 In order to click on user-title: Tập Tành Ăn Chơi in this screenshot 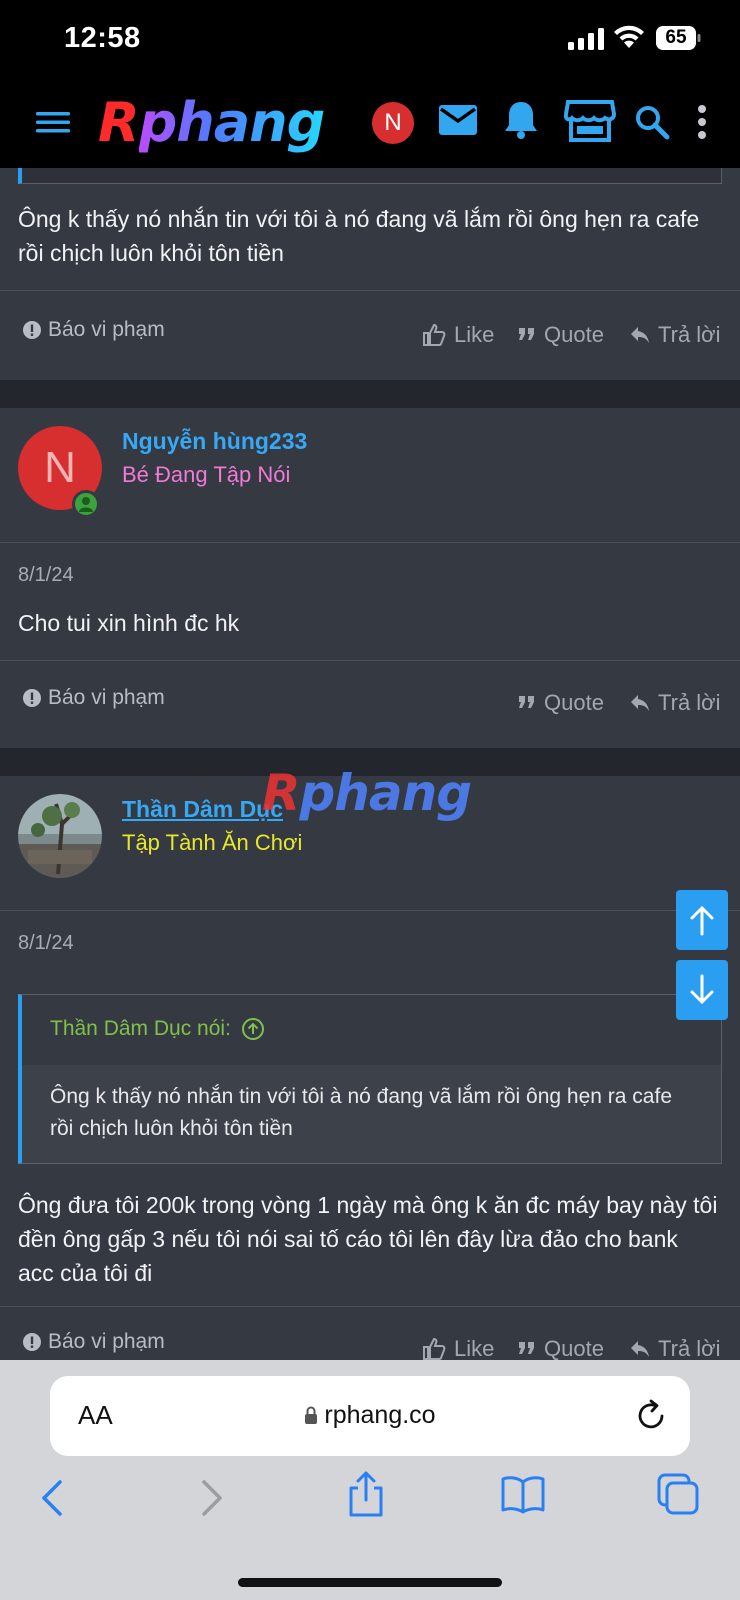, I will do `click(212, 842)`.